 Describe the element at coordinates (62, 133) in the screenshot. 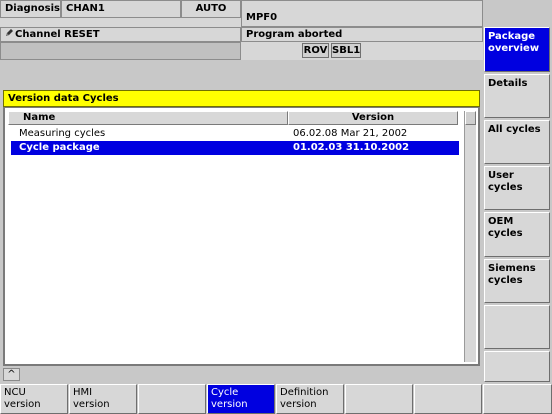

I see `row-name: Measuring cycles` at that location.